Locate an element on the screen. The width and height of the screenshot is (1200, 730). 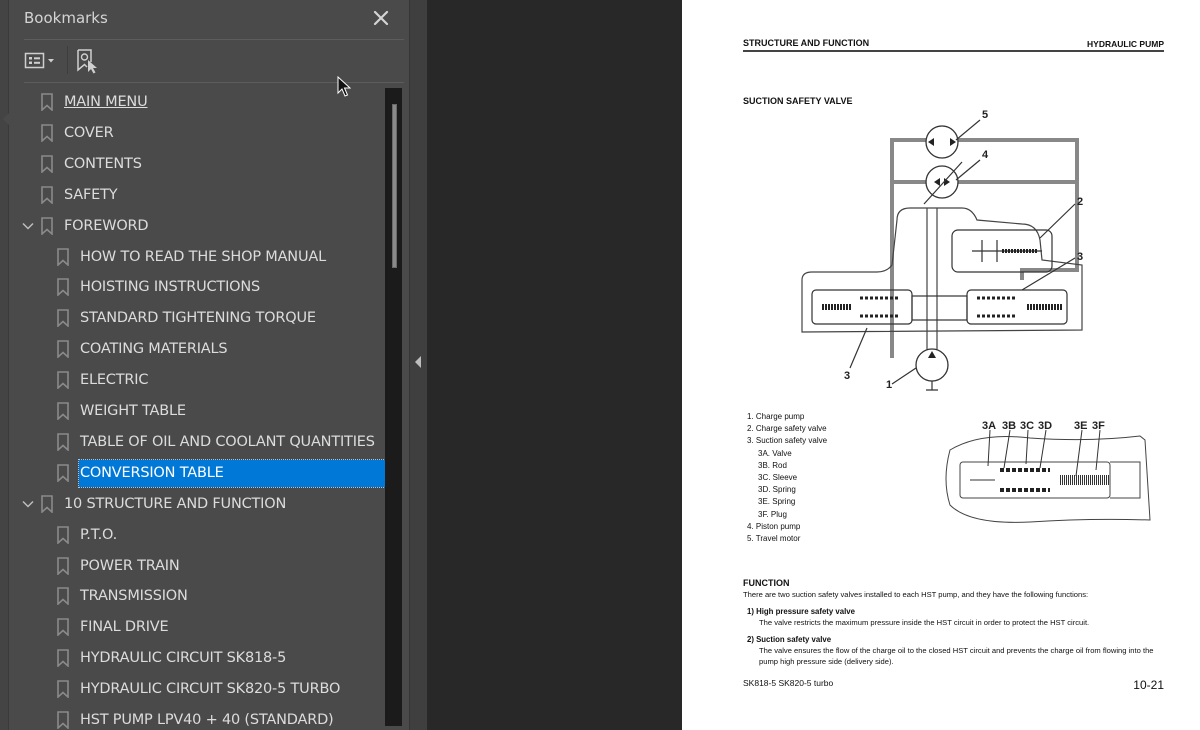
bookmark-label: TRANSMISSION is located at coordinates (134, 596).